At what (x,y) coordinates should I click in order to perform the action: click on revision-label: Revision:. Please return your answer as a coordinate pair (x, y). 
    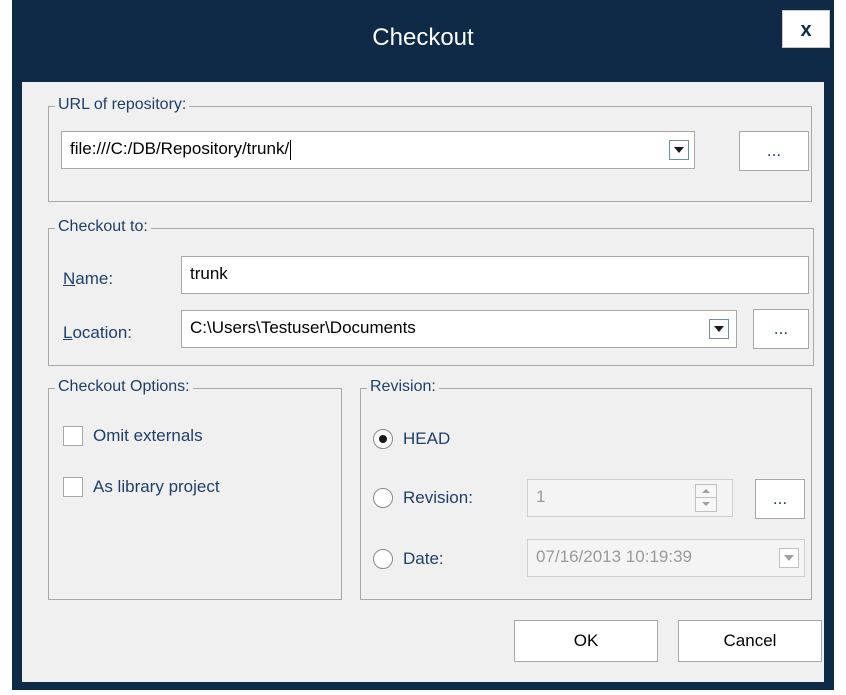
    Looking at the image, I should click on (438, 498).